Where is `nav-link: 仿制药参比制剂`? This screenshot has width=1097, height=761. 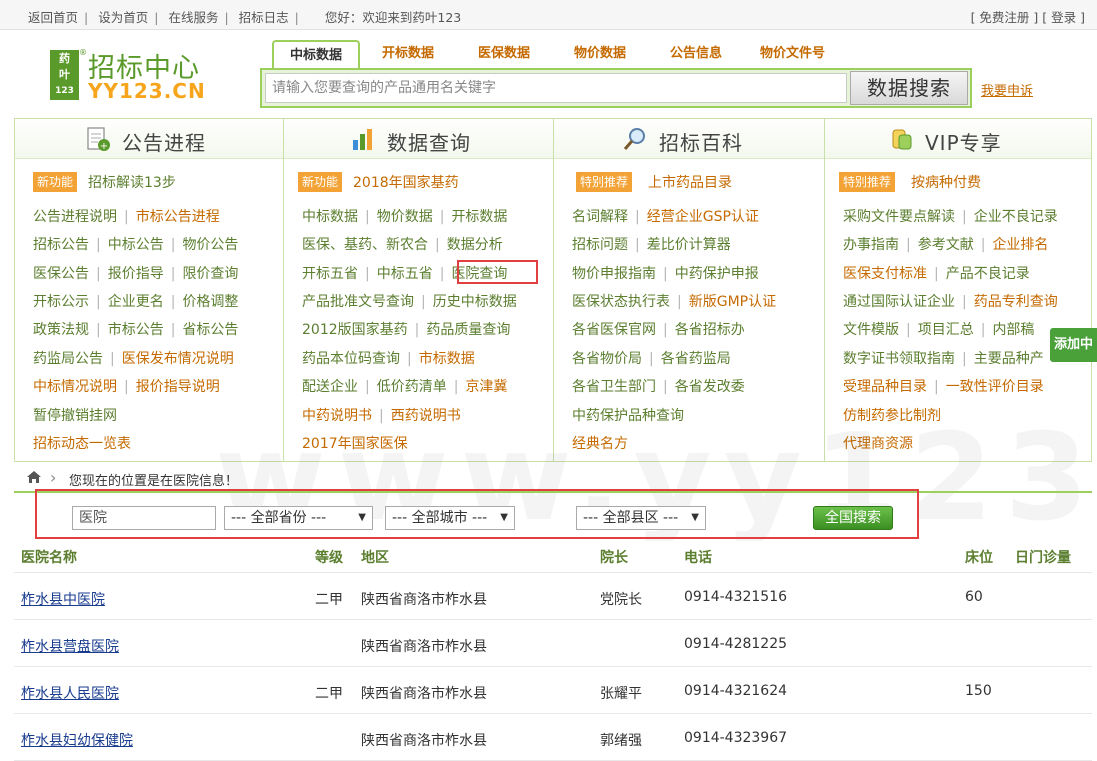
nav-link: 仿制药参比制剂 is located at coordinates (892, 416).